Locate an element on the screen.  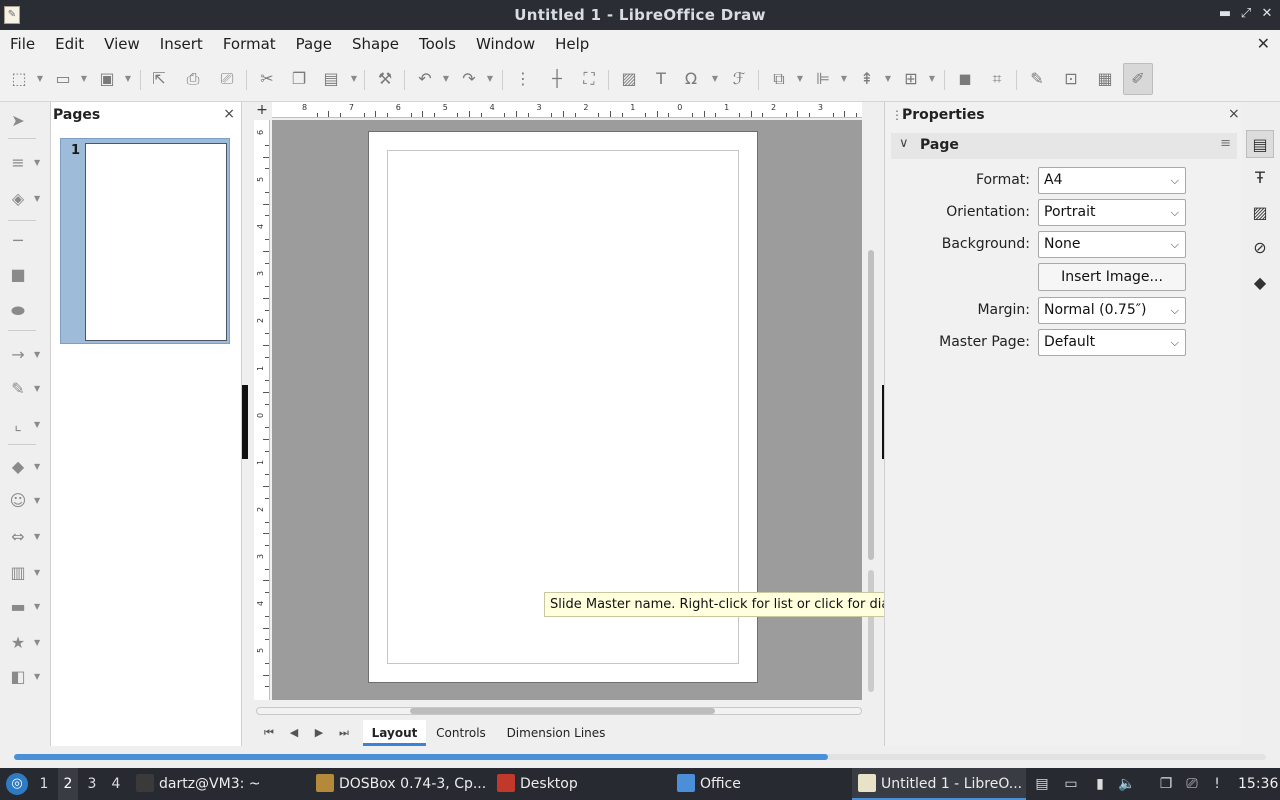
transformations-dropdown-icon: ▼ is located at coordinates (800, 79).